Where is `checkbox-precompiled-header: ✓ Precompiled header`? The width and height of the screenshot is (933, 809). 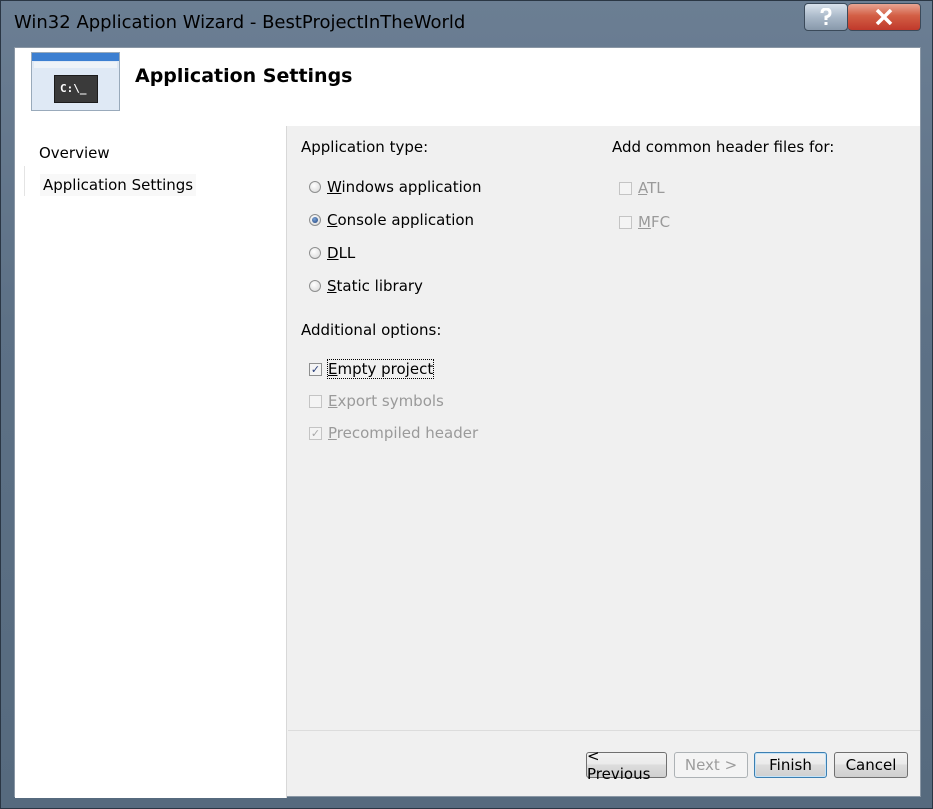
checkbox-precompiled-header: ✓ Precompiled header is located at coordinates (393, 433).